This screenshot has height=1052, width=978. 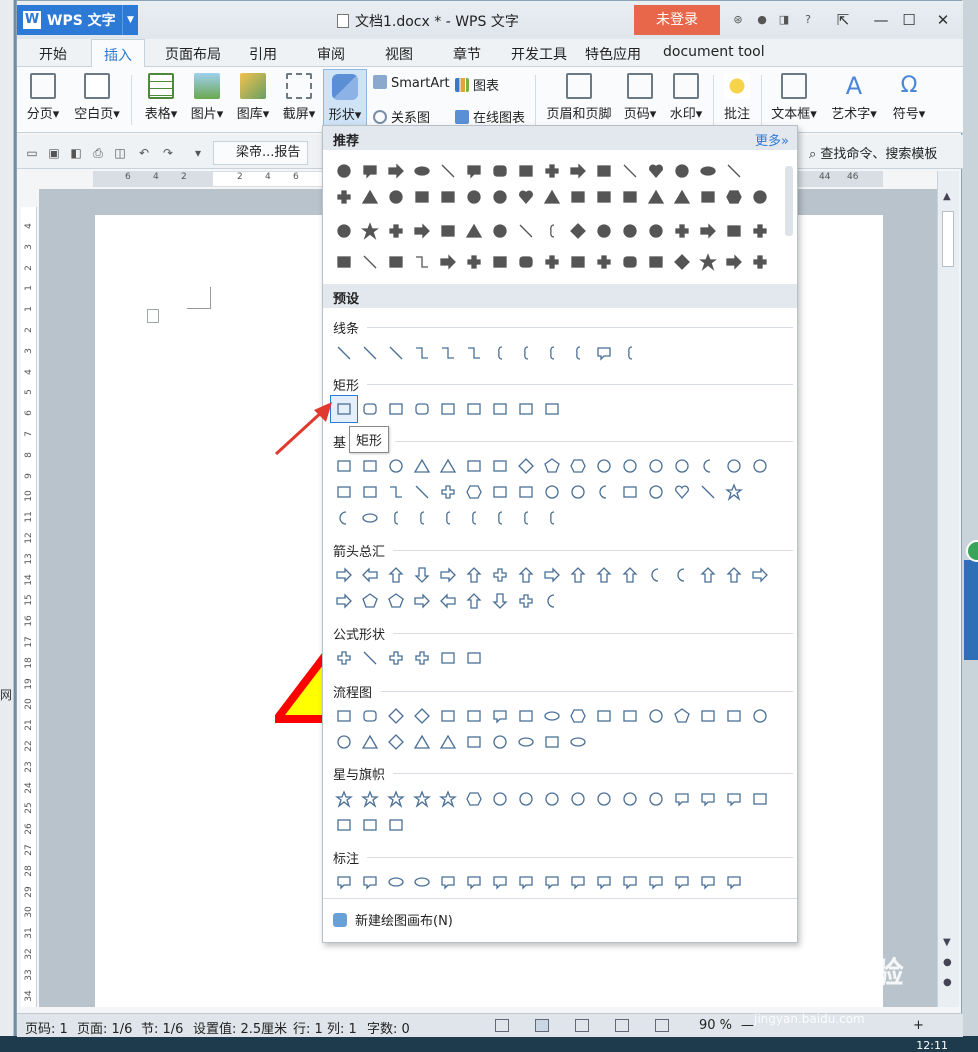 What do you see at coordinates (737, 99) in the screenshot?
I see `comment-button: 批注` at bounding box center [737, 99].